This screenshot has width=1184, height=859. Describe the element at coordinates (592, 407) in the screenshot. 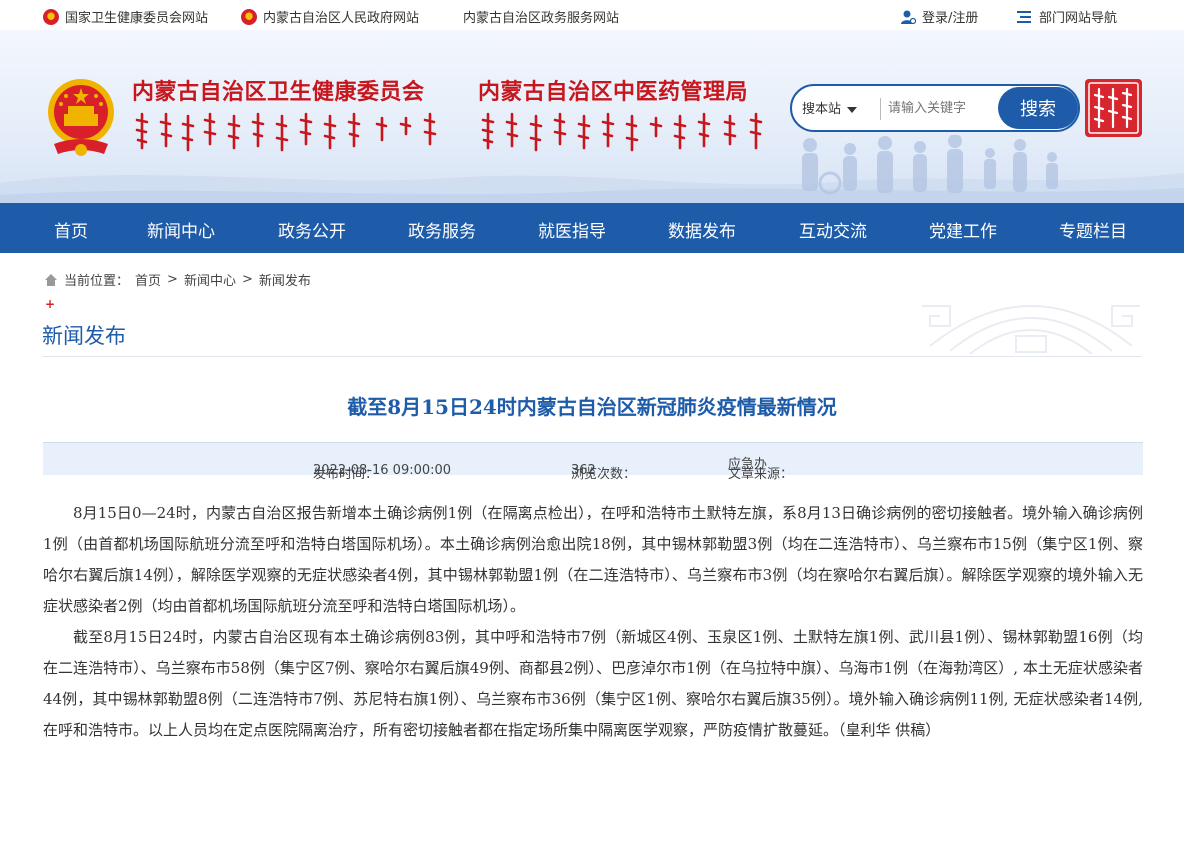

I see `article-title: 截至8月15日24时内蒙古自治区新冠肺炎疫情最新情况` at that location.